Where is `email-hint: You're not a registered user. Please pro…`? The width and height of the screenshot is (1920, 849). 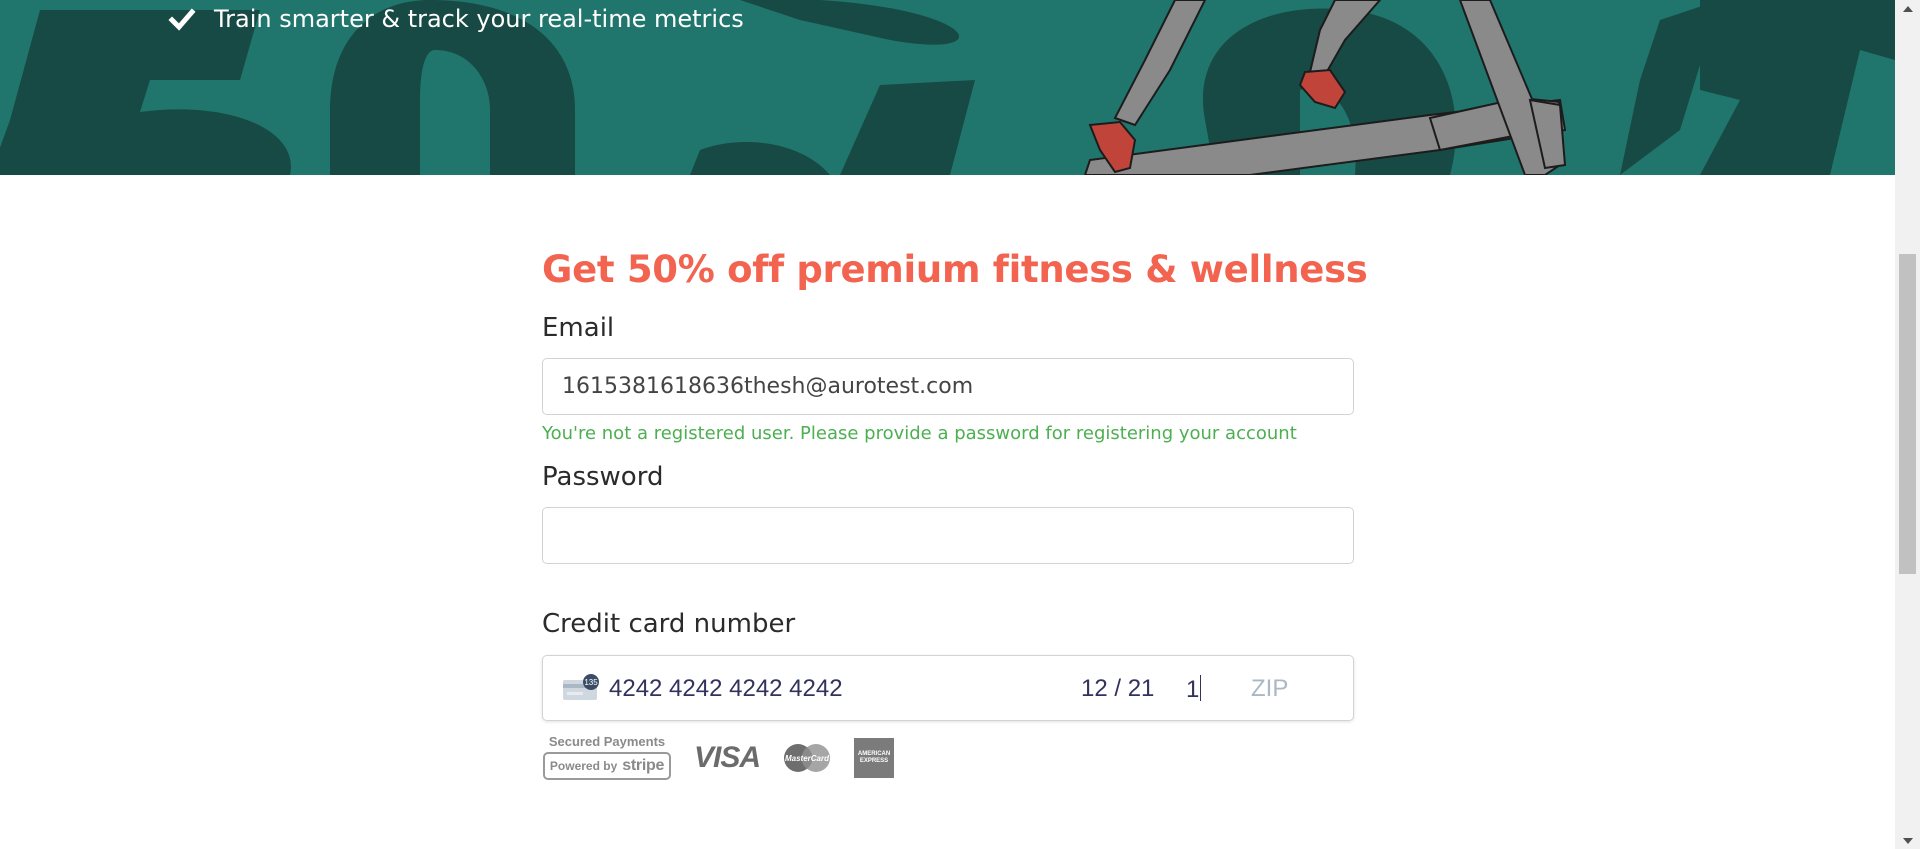 email-hint: You're not a registered user. Please pro… is located at coordinates (919, 433).